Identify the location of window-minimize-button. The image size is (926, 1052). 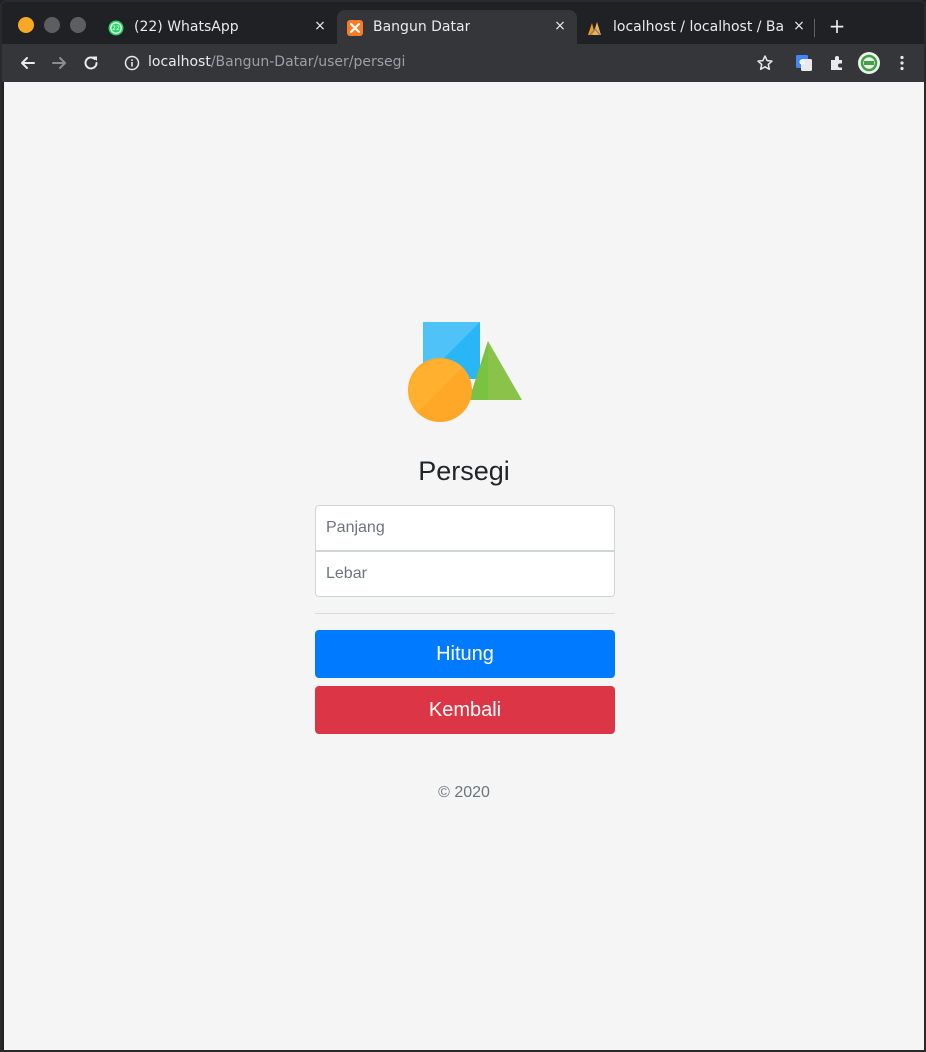
(52, 25).